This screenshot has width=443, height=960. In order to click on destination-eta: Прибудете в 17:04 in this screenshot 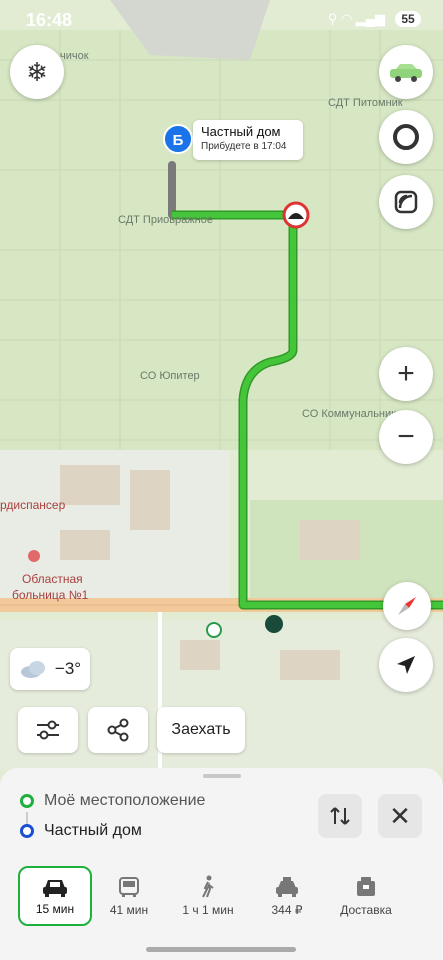, I will do `click(244, 146)`.